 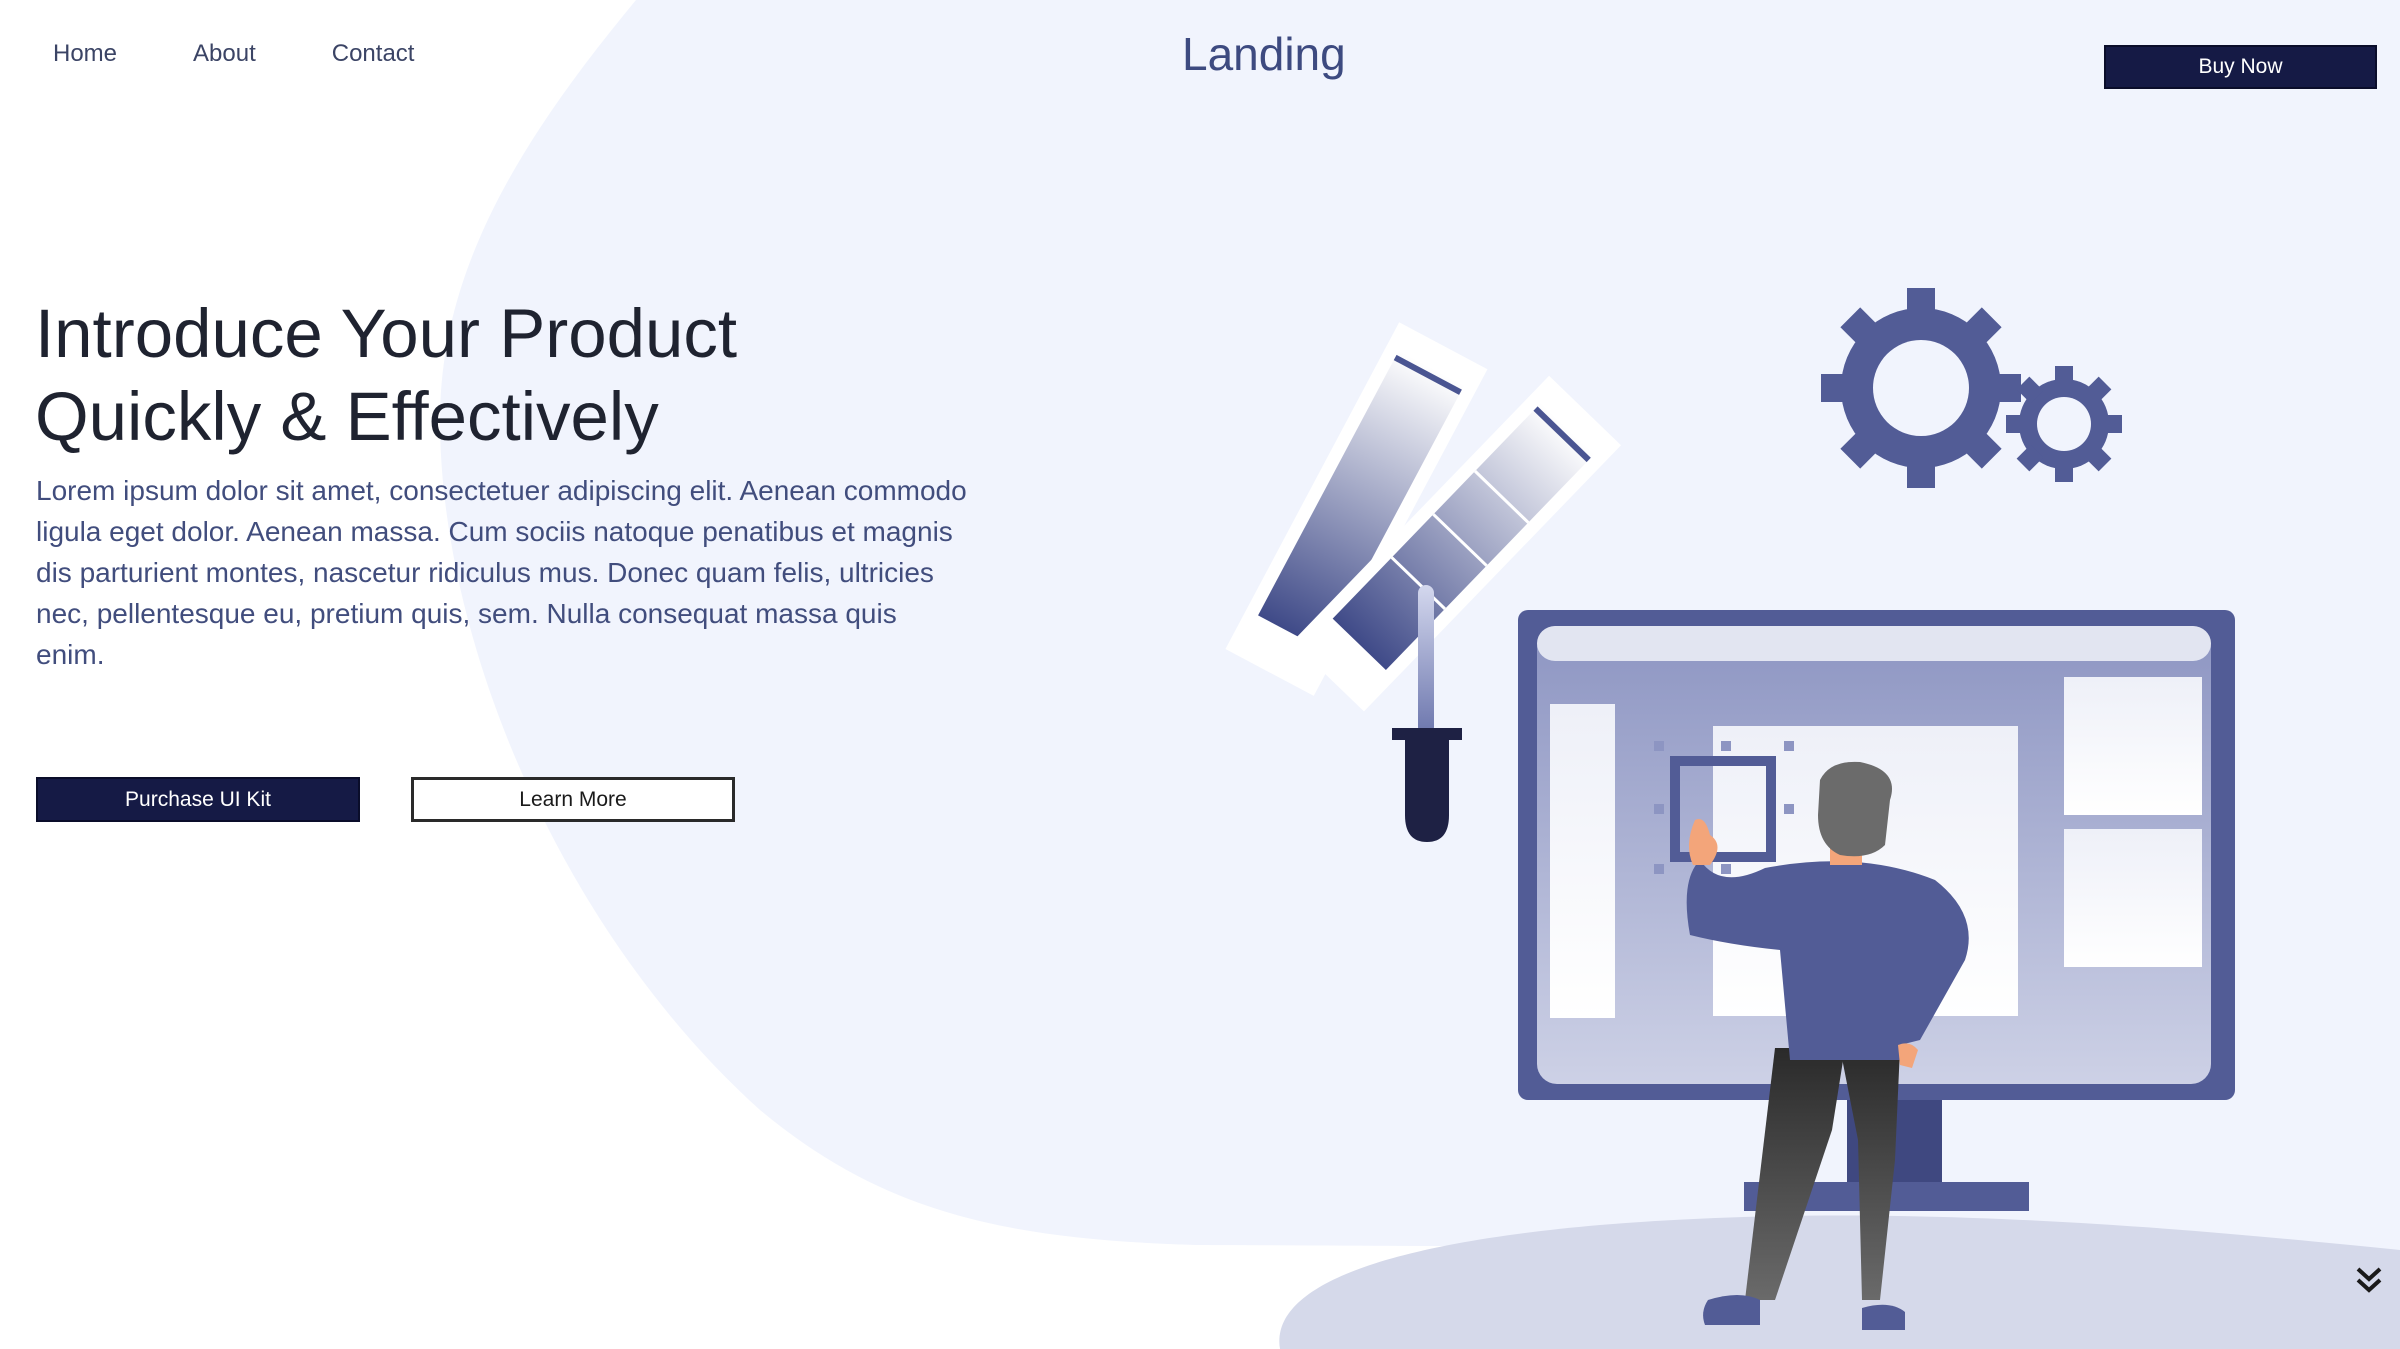 I want to click on ground-shape, so click(x=1839, y=1282).